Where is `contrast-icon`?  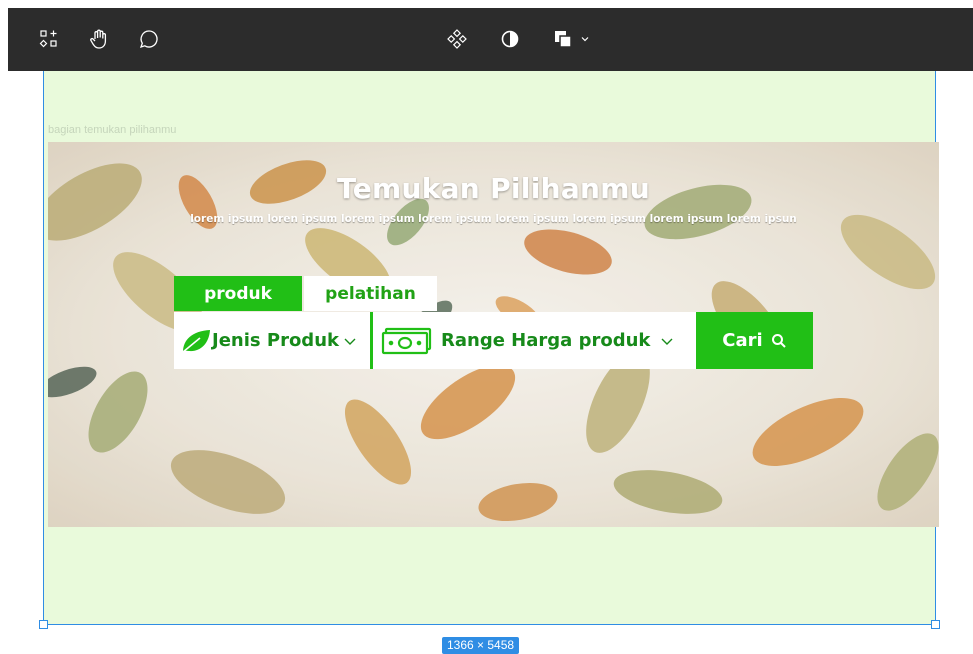
contrast-icon is located at coordinates (510, 39).